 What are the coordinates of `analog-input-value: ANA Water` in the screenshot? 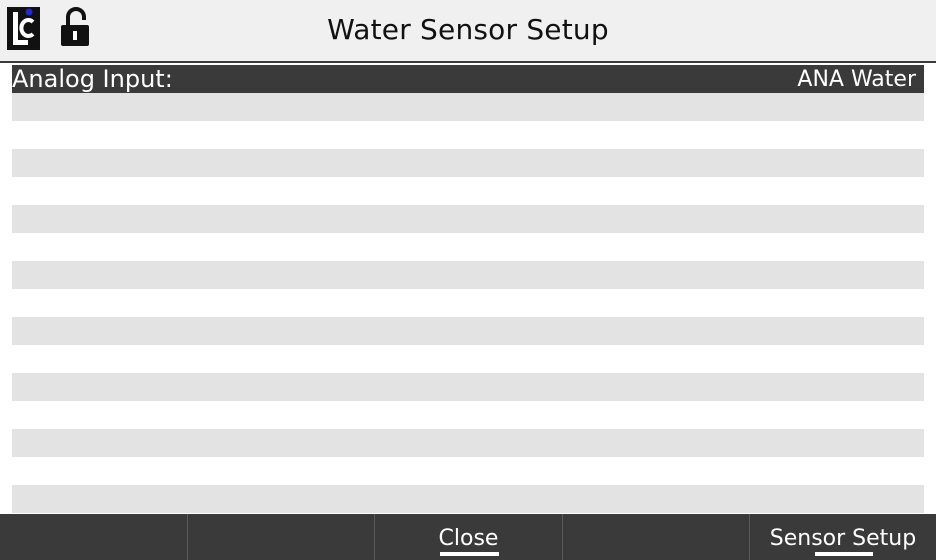 It's located at (856, 79).